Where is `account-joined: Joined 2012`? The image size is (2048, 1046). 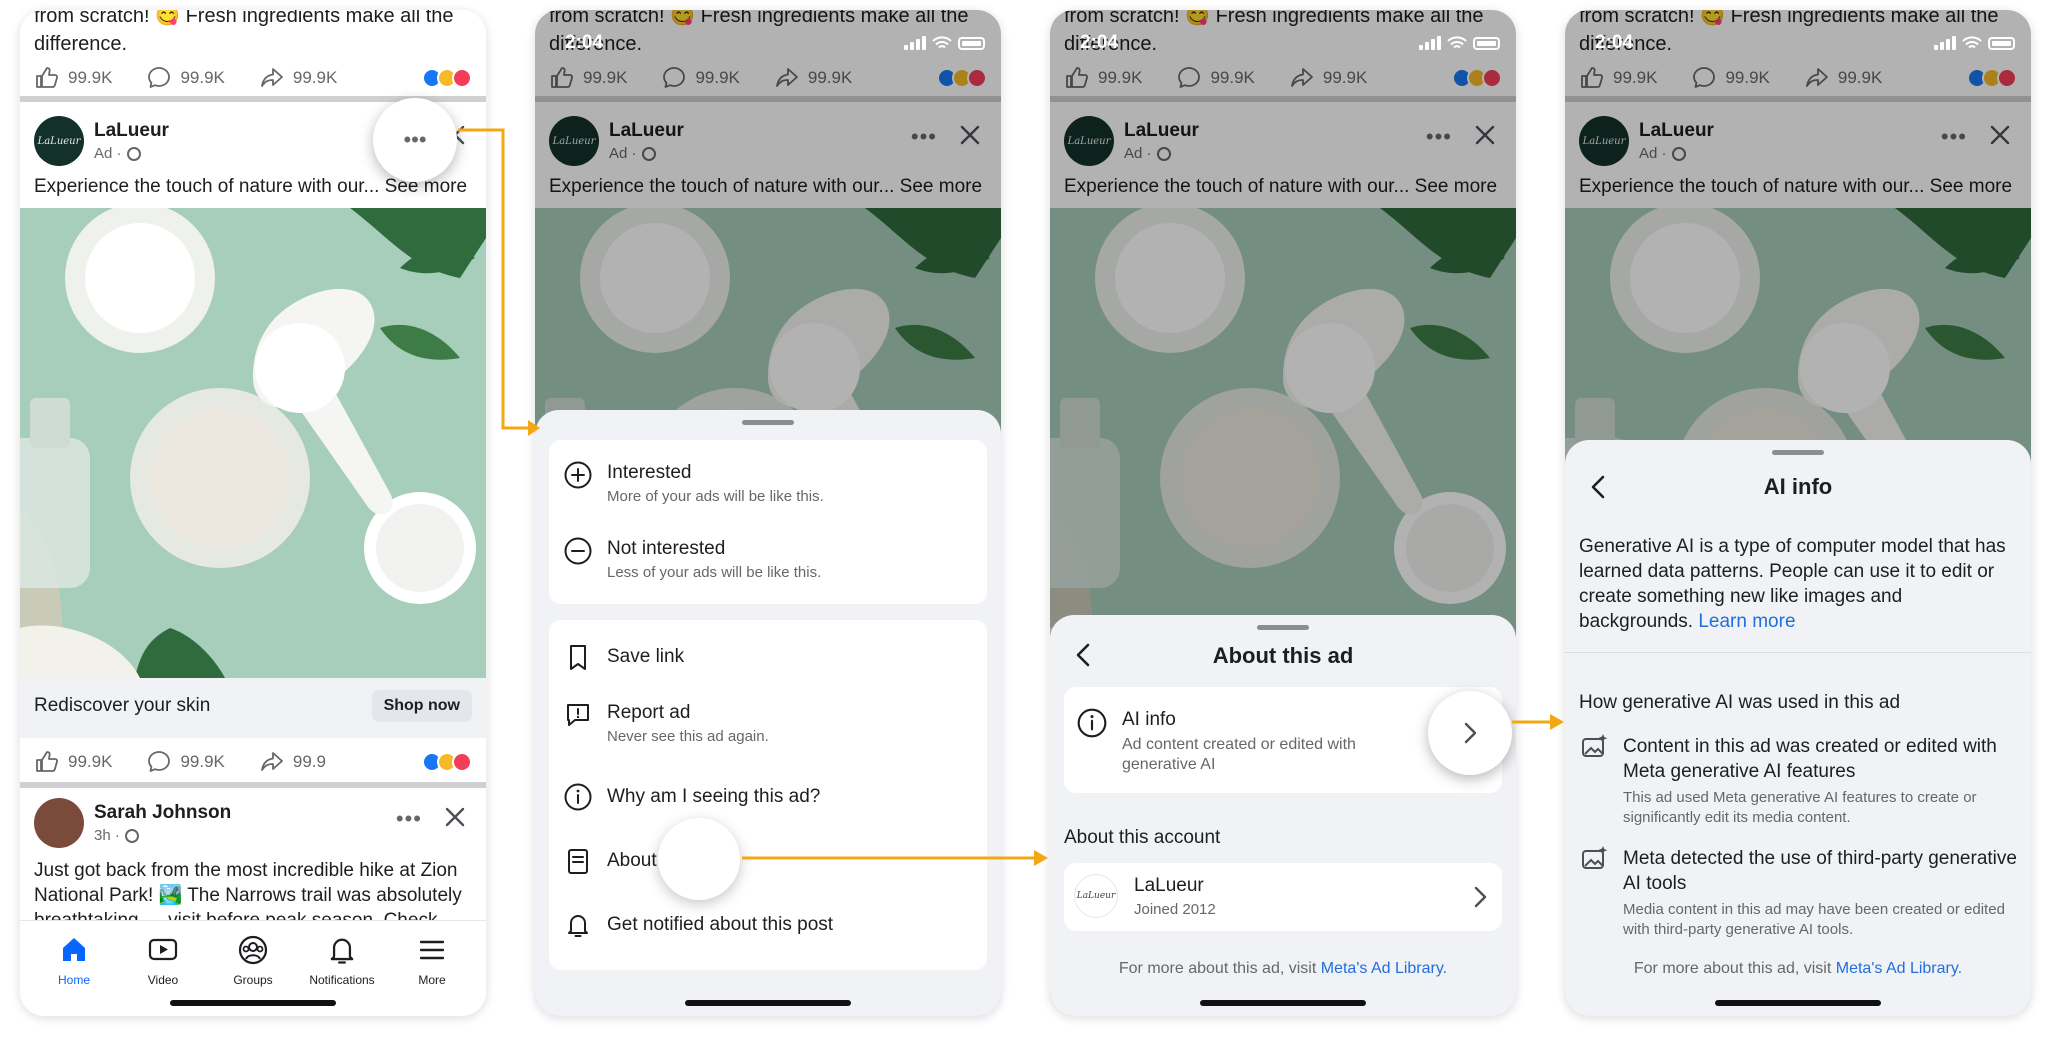 account-joined: Joined 2012 is located at coordinates (1175, 909).